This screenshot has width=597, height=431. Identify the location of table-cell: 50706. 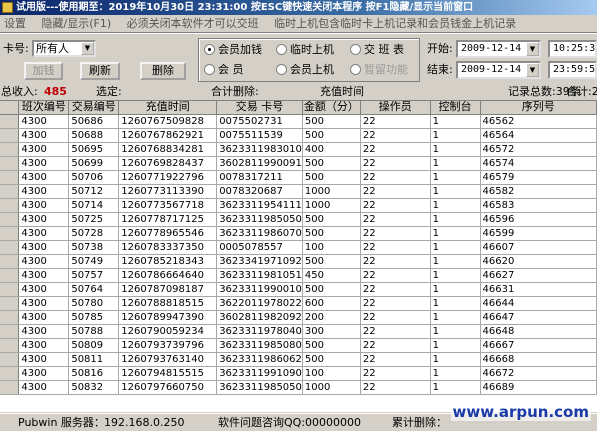
(94, 177).